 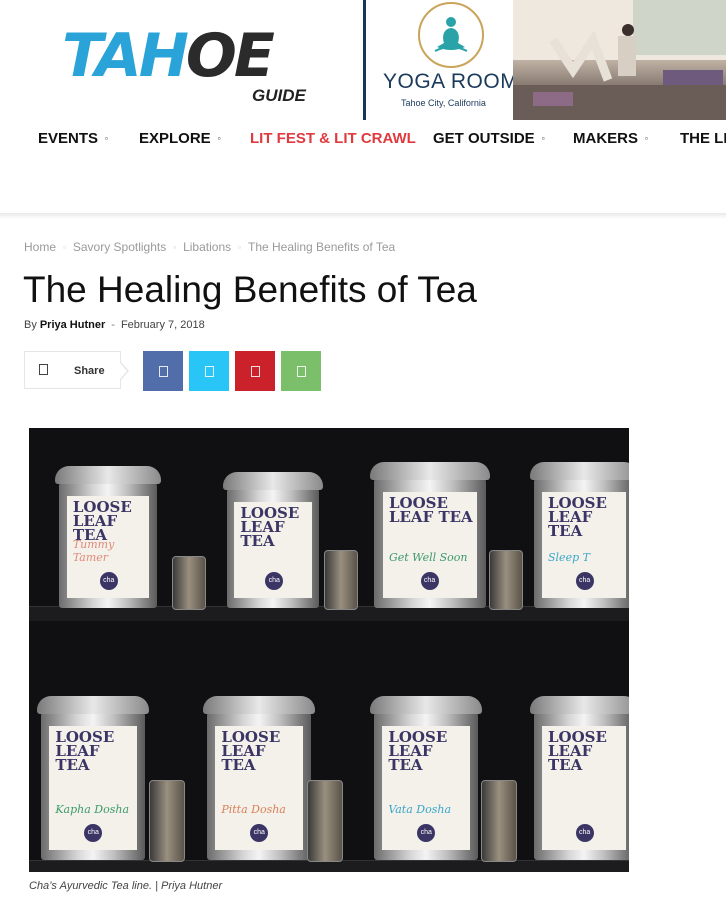 What do you see at coordinates (124, 371) in the screenshot?
I see `share-arrow` at bounding box center [124, 371].